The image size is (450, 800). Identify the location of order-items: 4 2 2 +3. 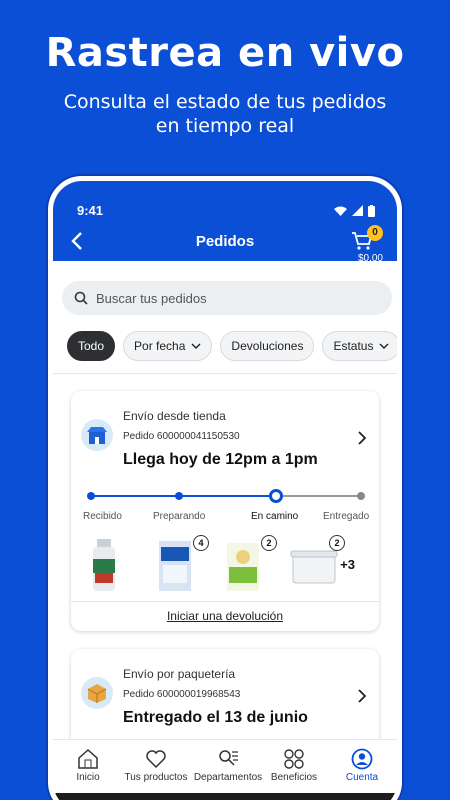
(227, 563).